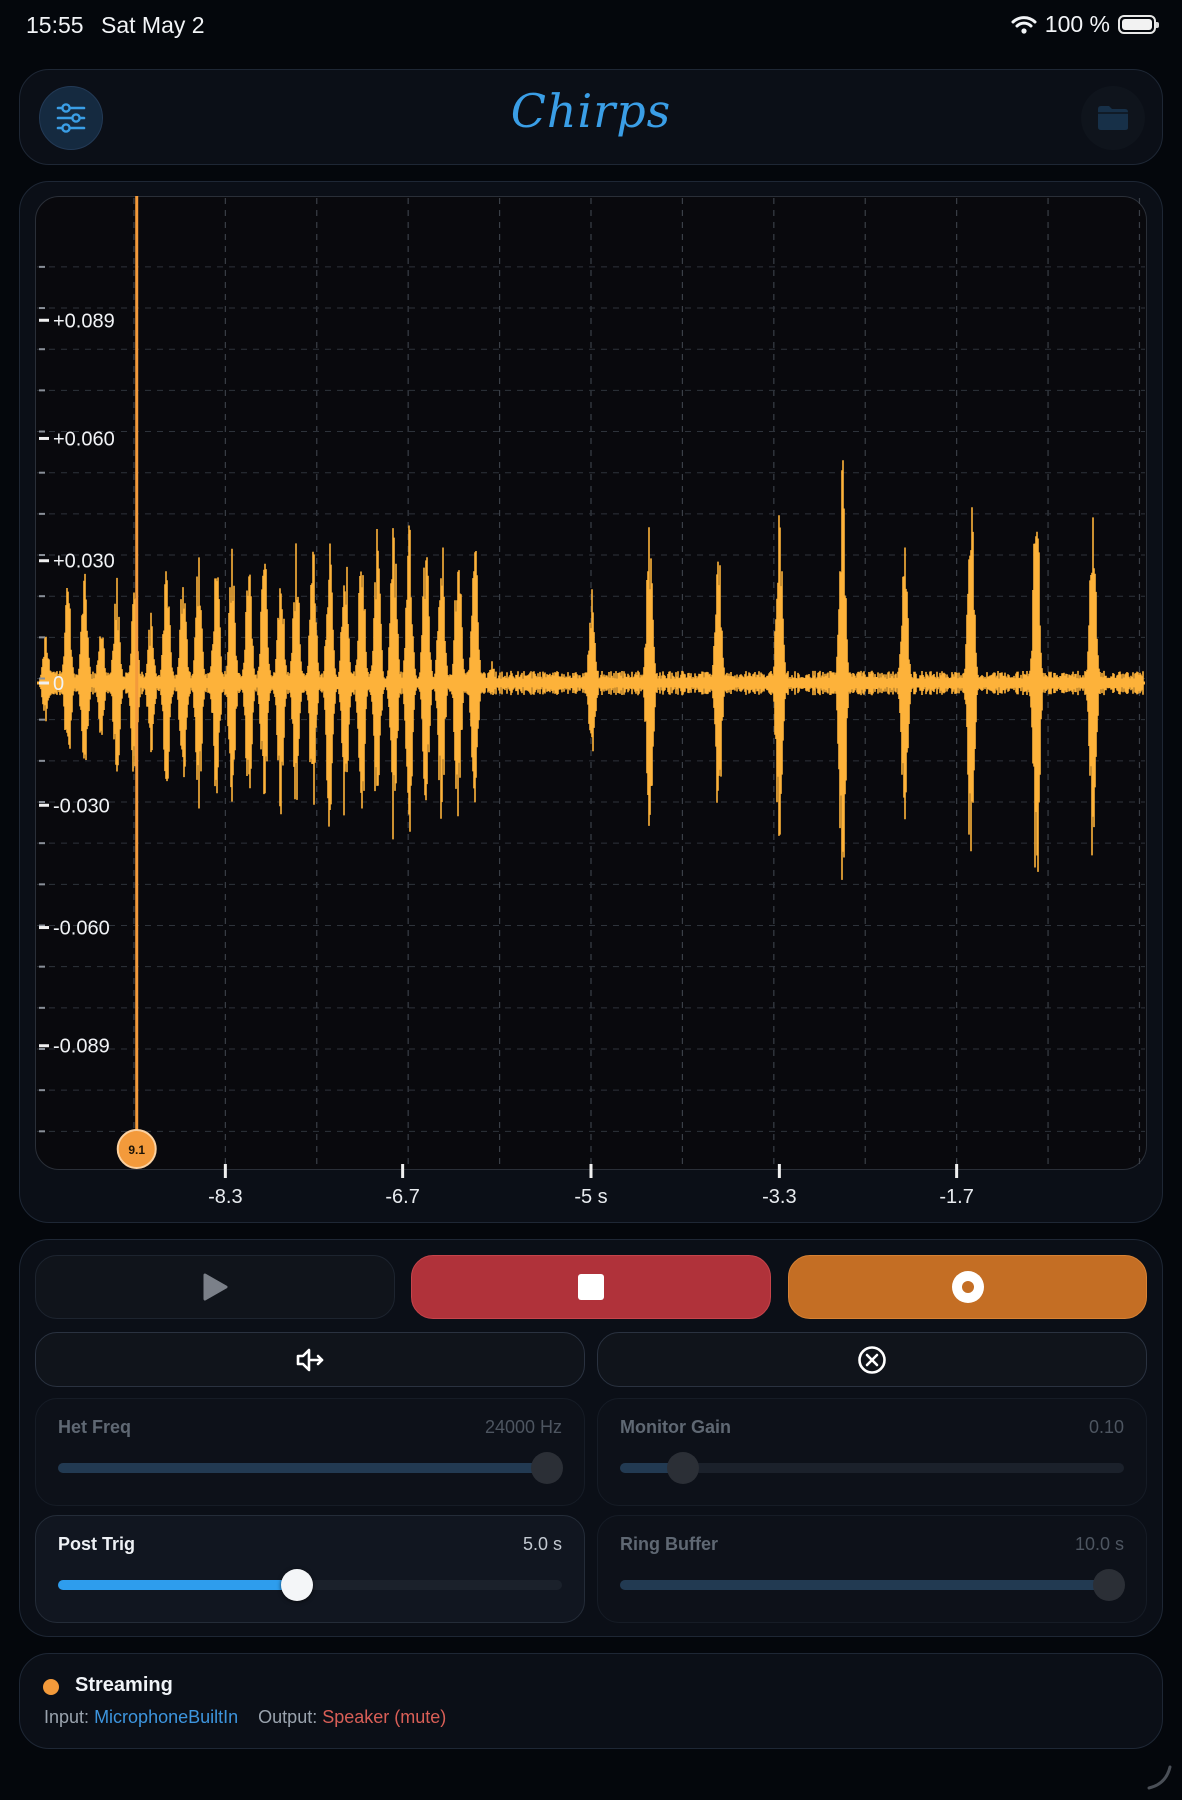 Image resolution: width=1182 pixels, height=1800 pixels. I want to click on post-trig-slider-card: Post Trig 5.0 s, so click(310, 1569).